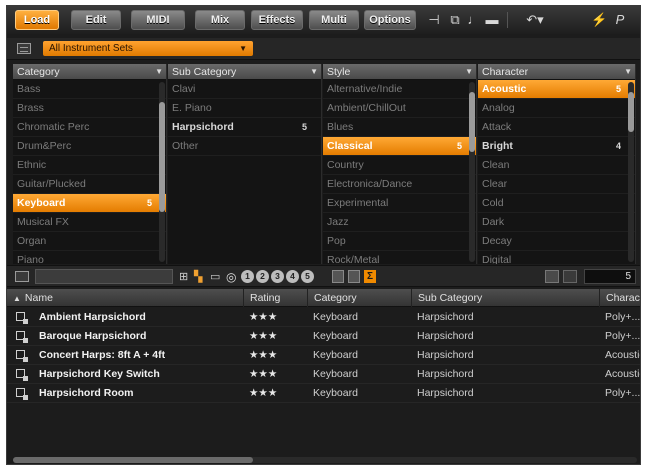 This screenshot has width=646, height=470. Describe the element at coordinates (556, 184) in the screenshot. I see `list-item: Clear` at that location.